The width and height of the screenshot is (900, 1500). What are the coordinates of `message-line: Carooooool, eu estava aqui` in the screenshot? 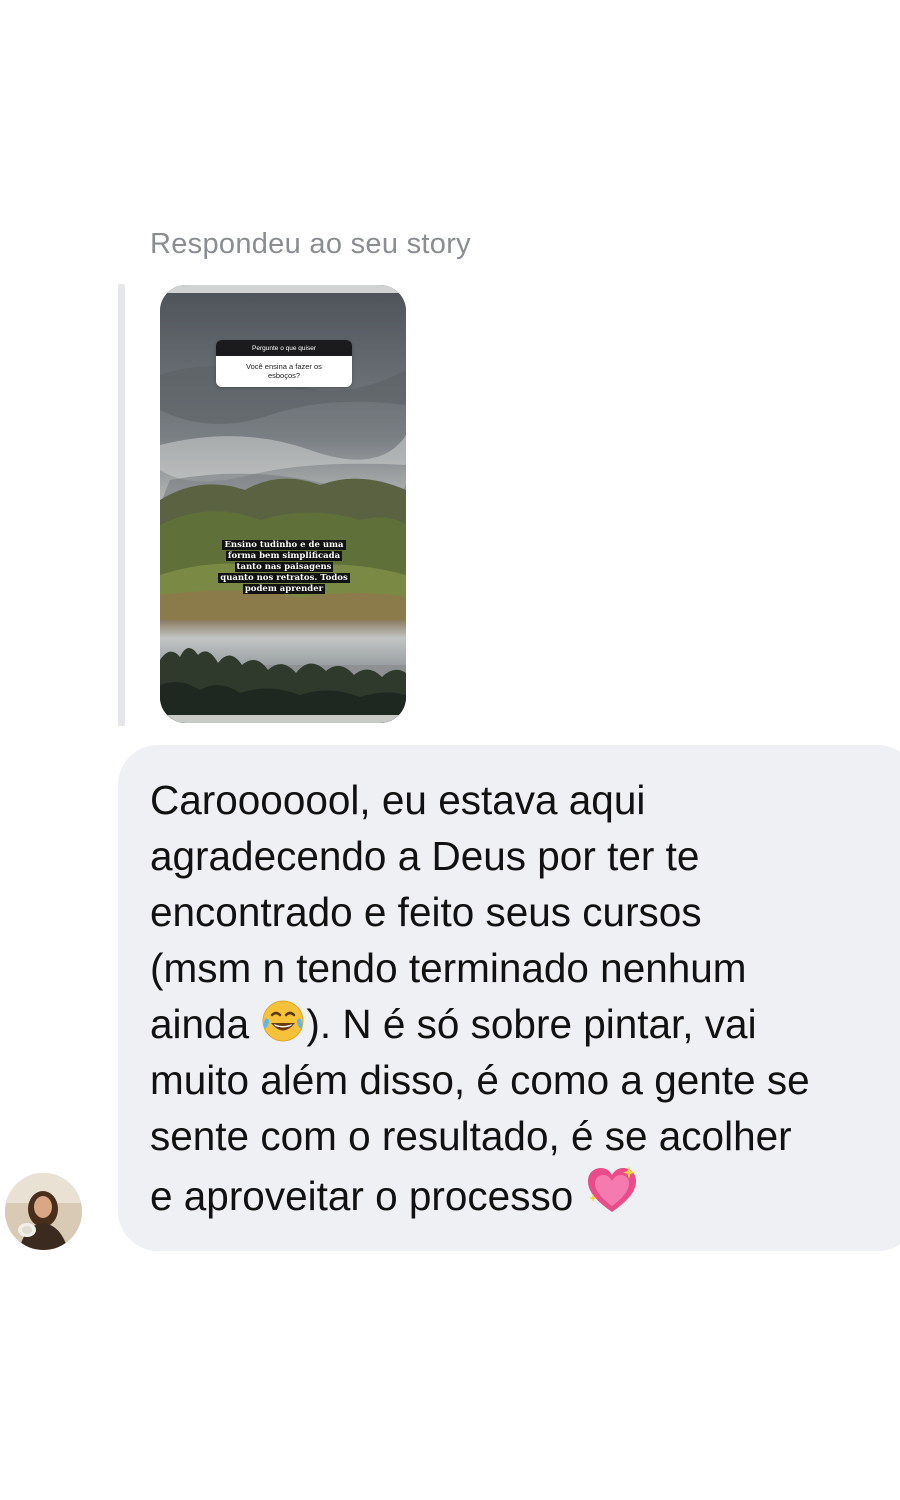 It's located at (398, 800).